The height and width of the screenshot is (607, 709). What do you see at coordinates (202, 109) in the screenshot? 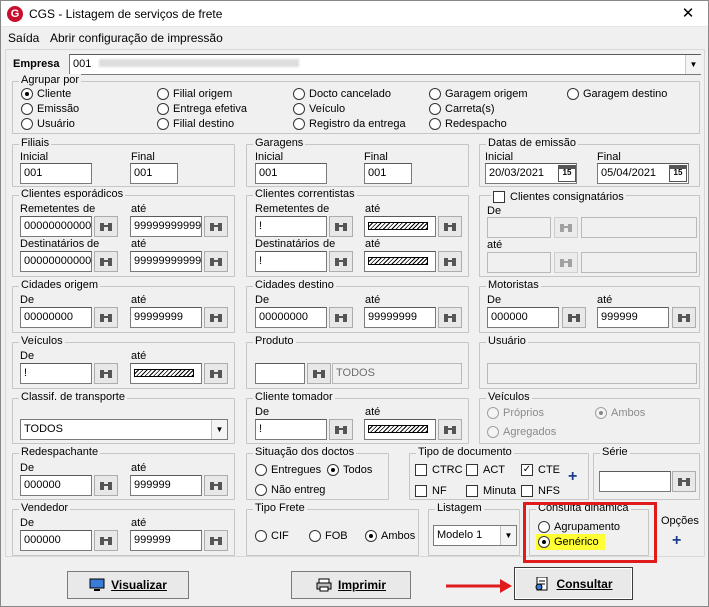
I see `radio-entrega-efetiva: Entrega efetiva` at bounding box center [202, 109].